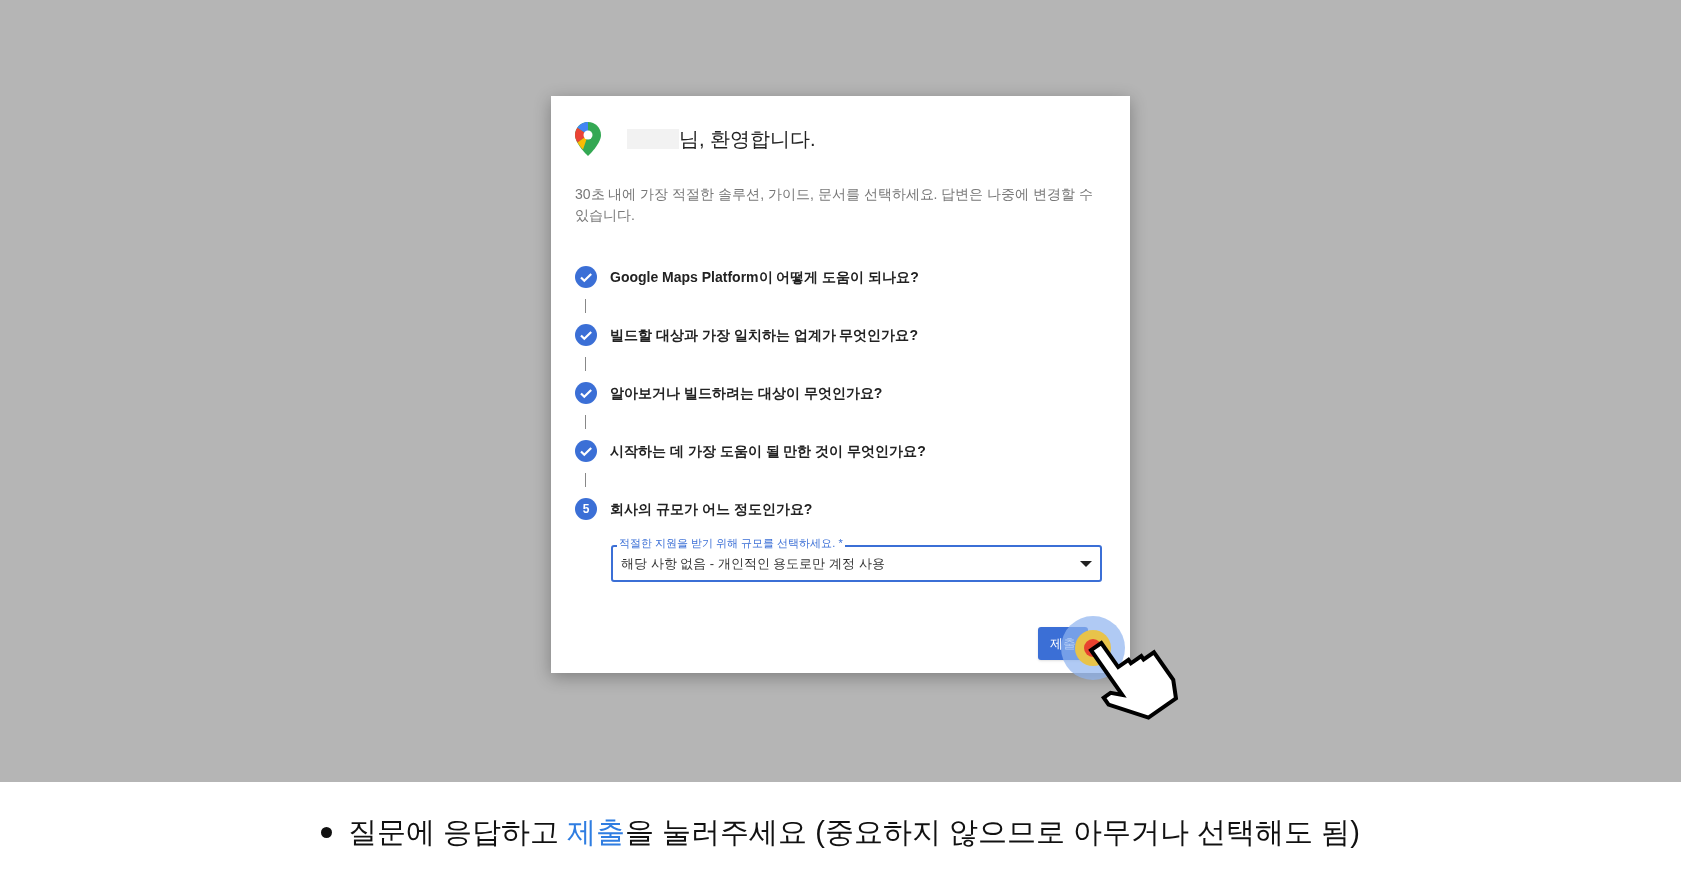 The width and height of the screenshot is (1681, 883). I want to click on select-value: 해당 사항 없음 - 개인적인 용도로만 계정 사용, so click(753, 563).